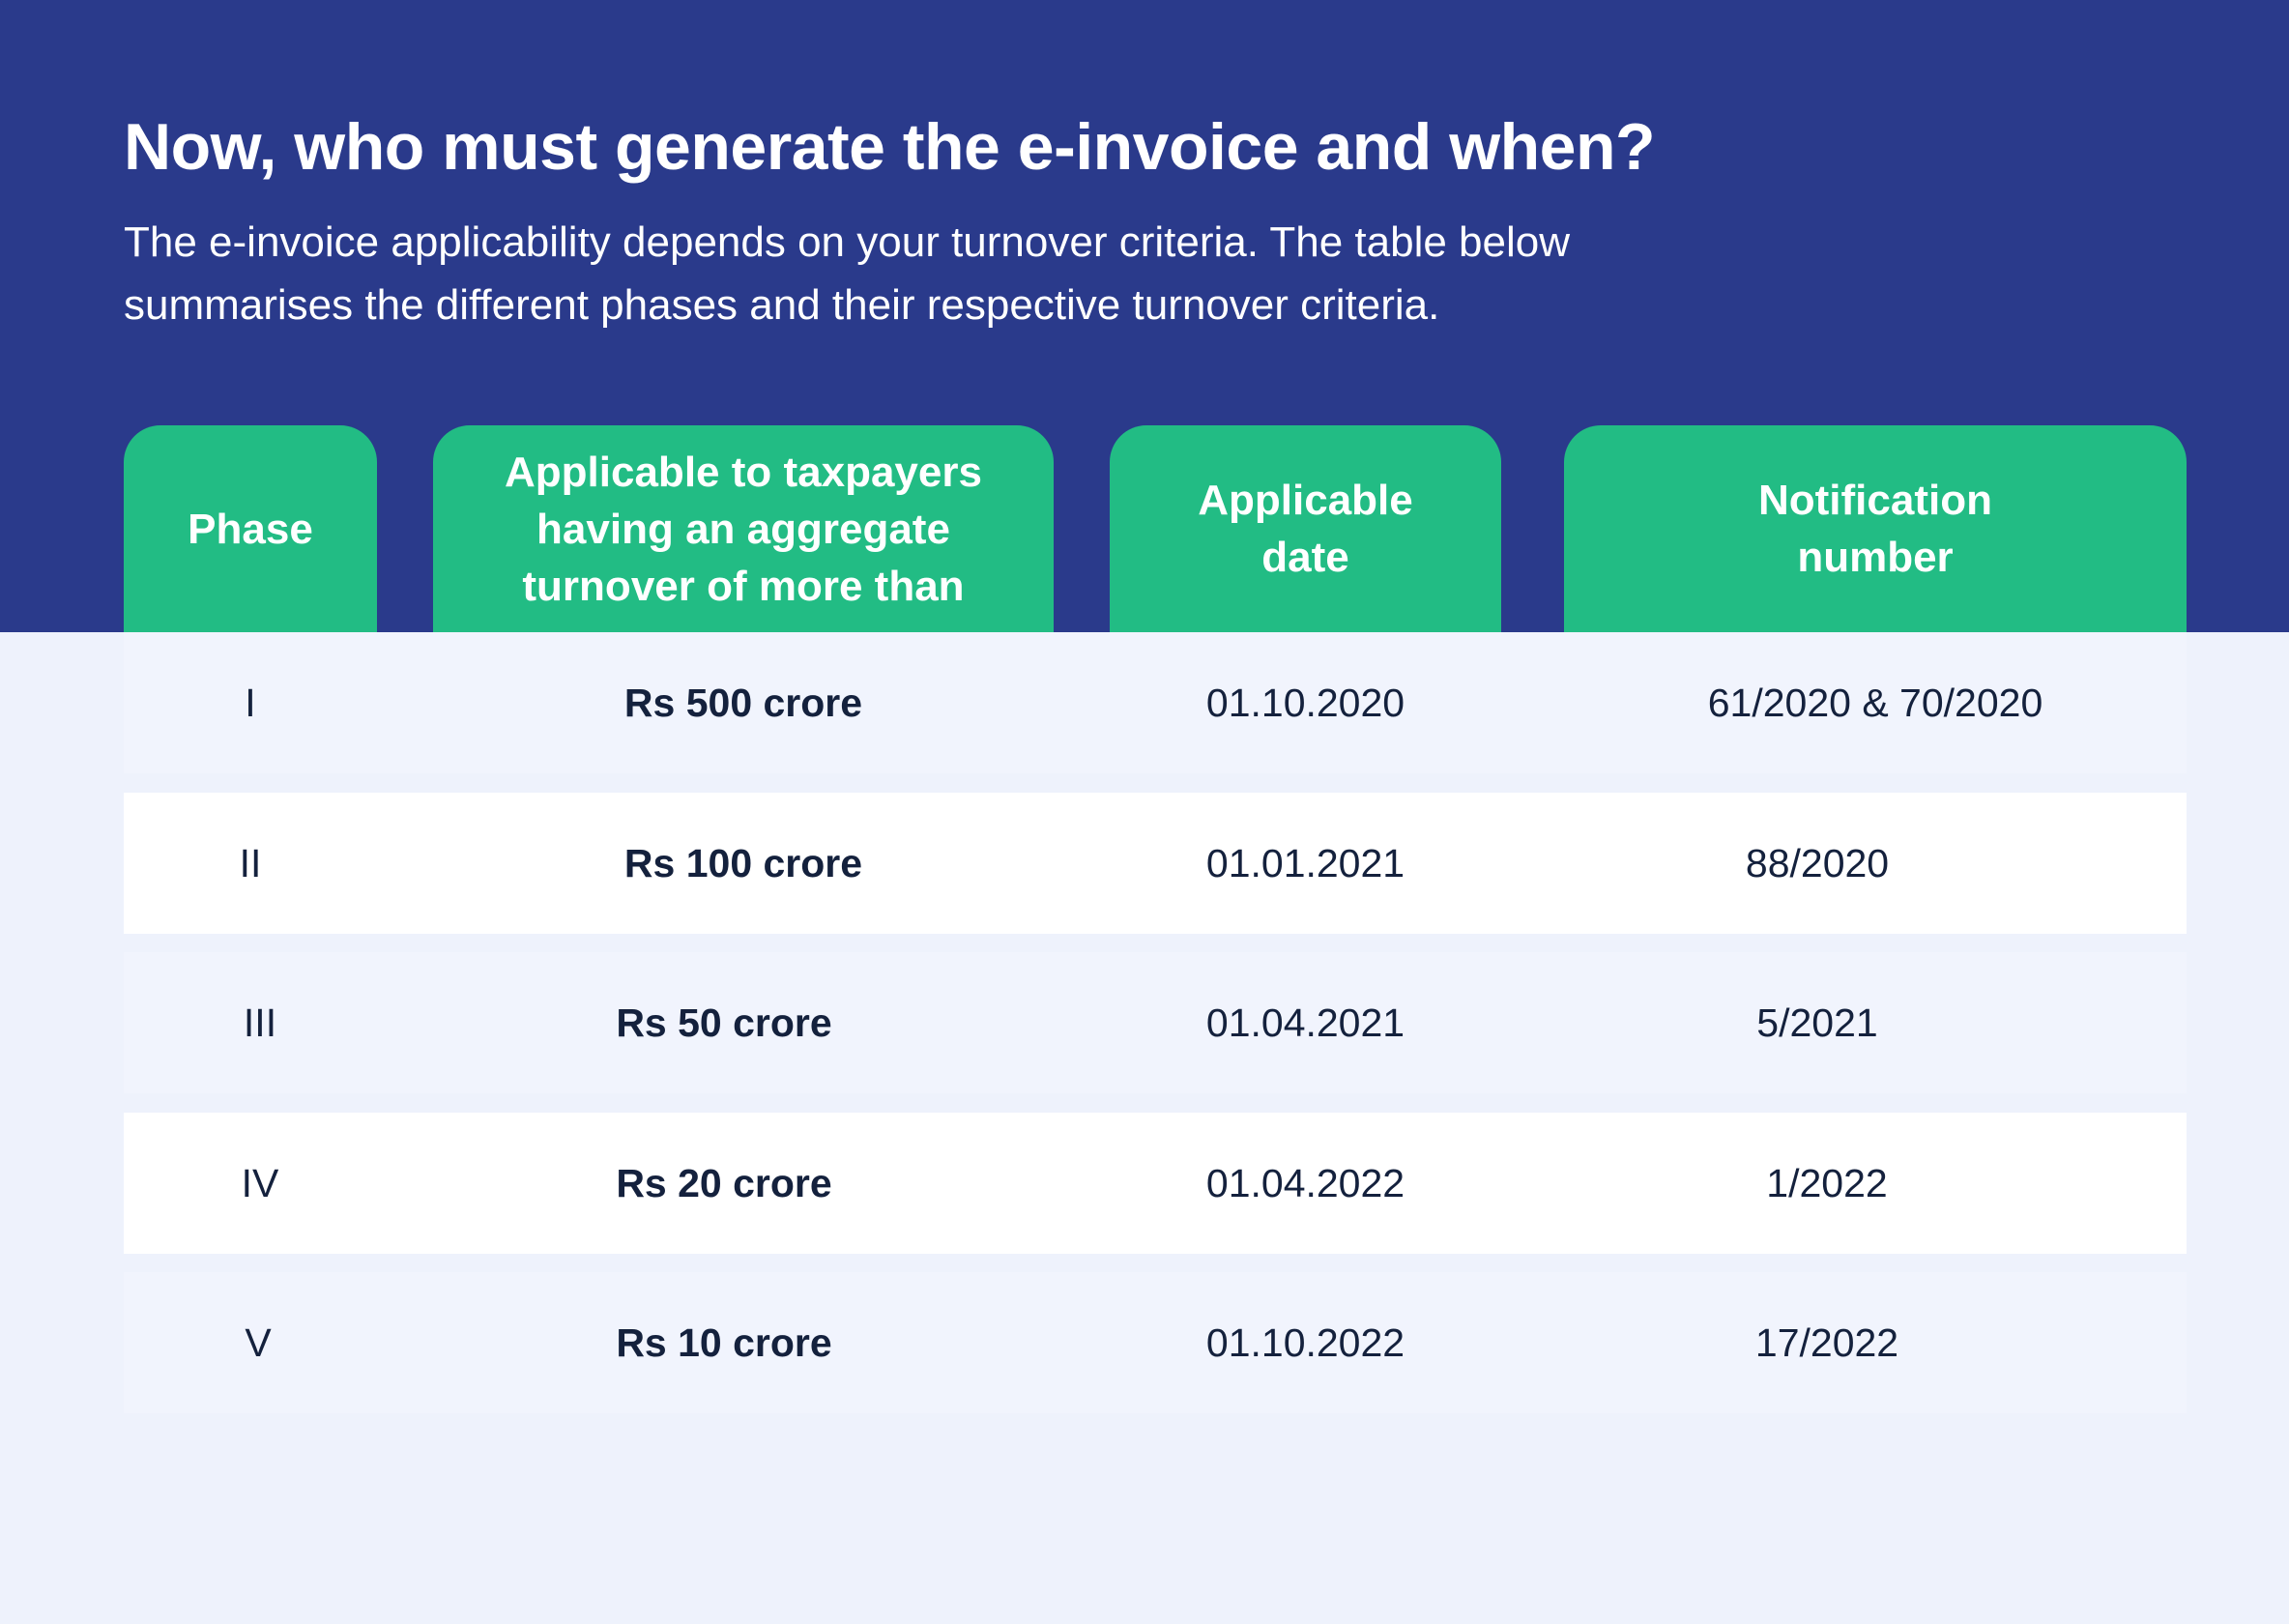 This screenshot has height=1624, width=2289. Describe the element at coordinates (1826, 1343) in the screenshot. I see `notification-cell: 17/2022` at that location.